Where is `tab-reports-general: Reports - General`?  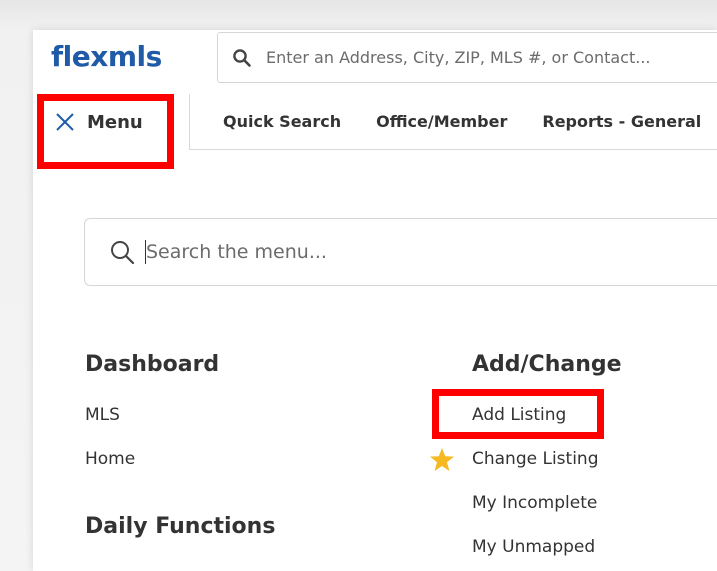 tab-reports-general: Reports - General is located at coordinates (621, 121).